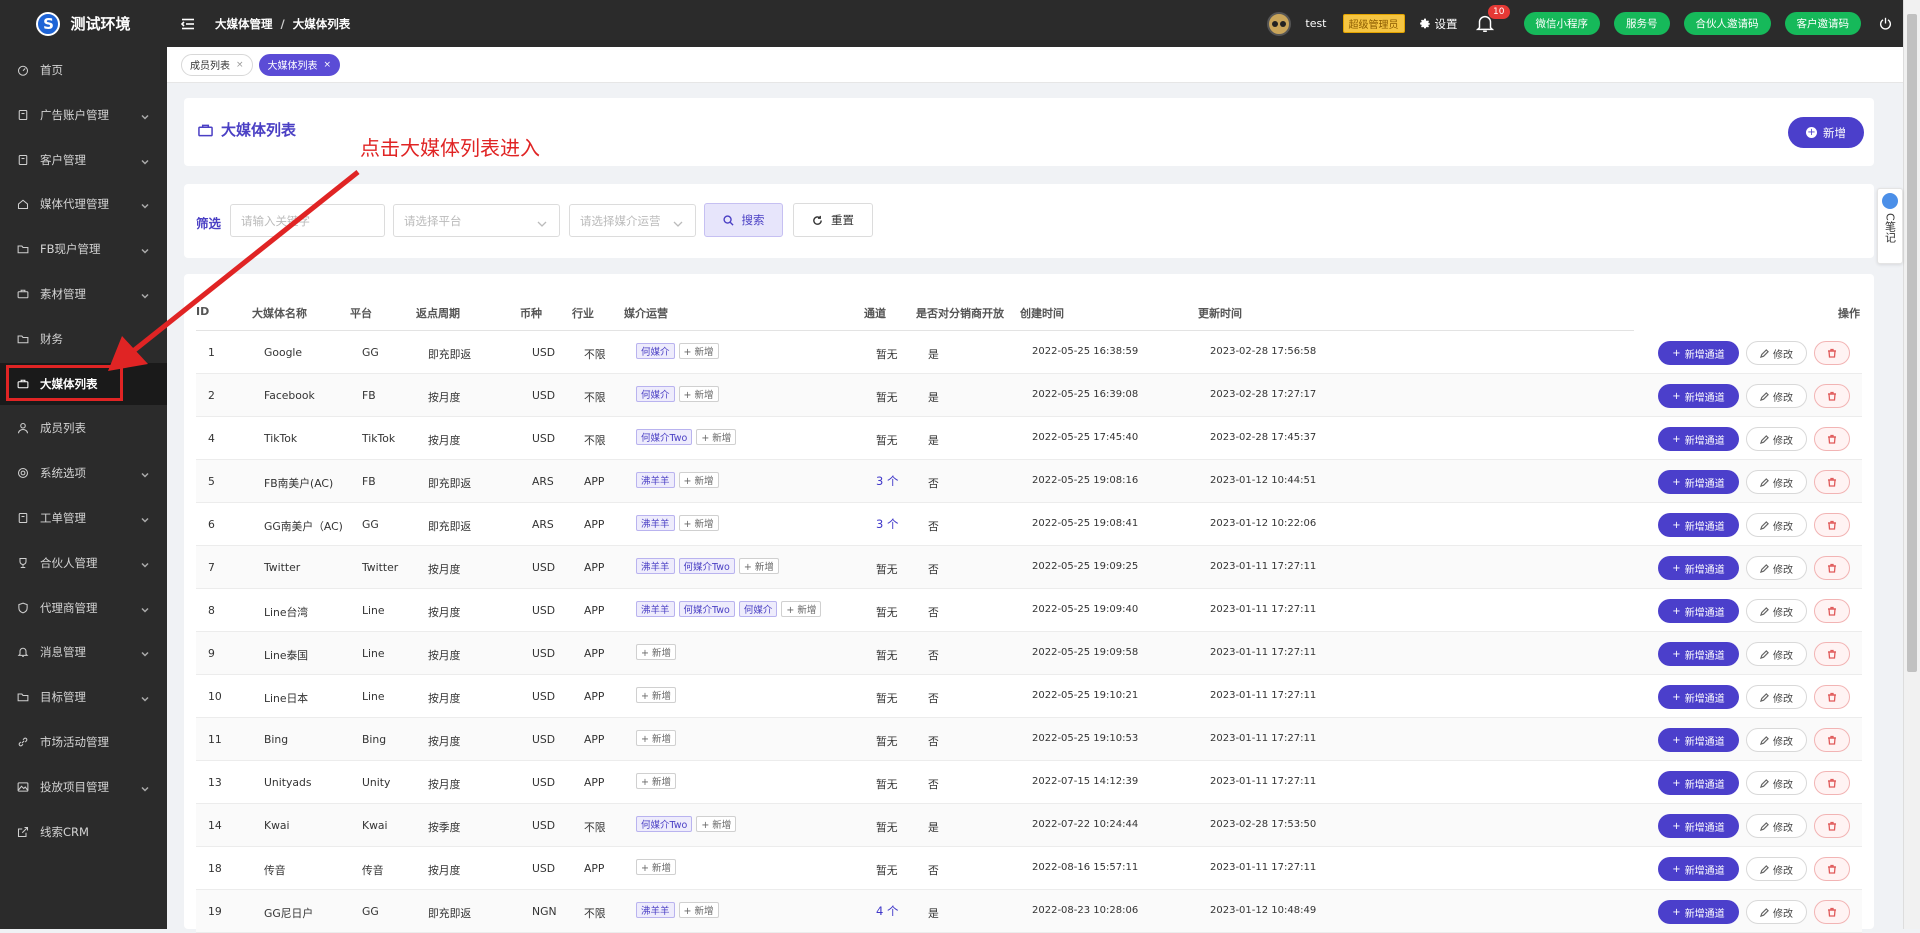  I want to click on add-media-button: + 新增, so click(1826, 132).